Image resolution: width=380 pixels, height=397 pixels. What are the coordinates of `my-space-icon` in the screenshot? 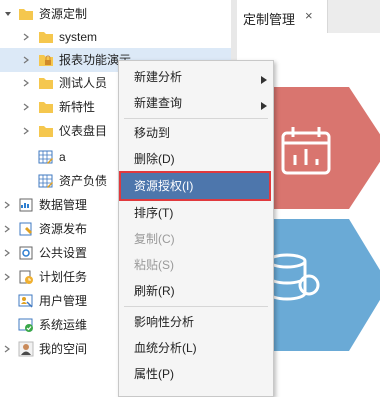 It's located at (26, 349).